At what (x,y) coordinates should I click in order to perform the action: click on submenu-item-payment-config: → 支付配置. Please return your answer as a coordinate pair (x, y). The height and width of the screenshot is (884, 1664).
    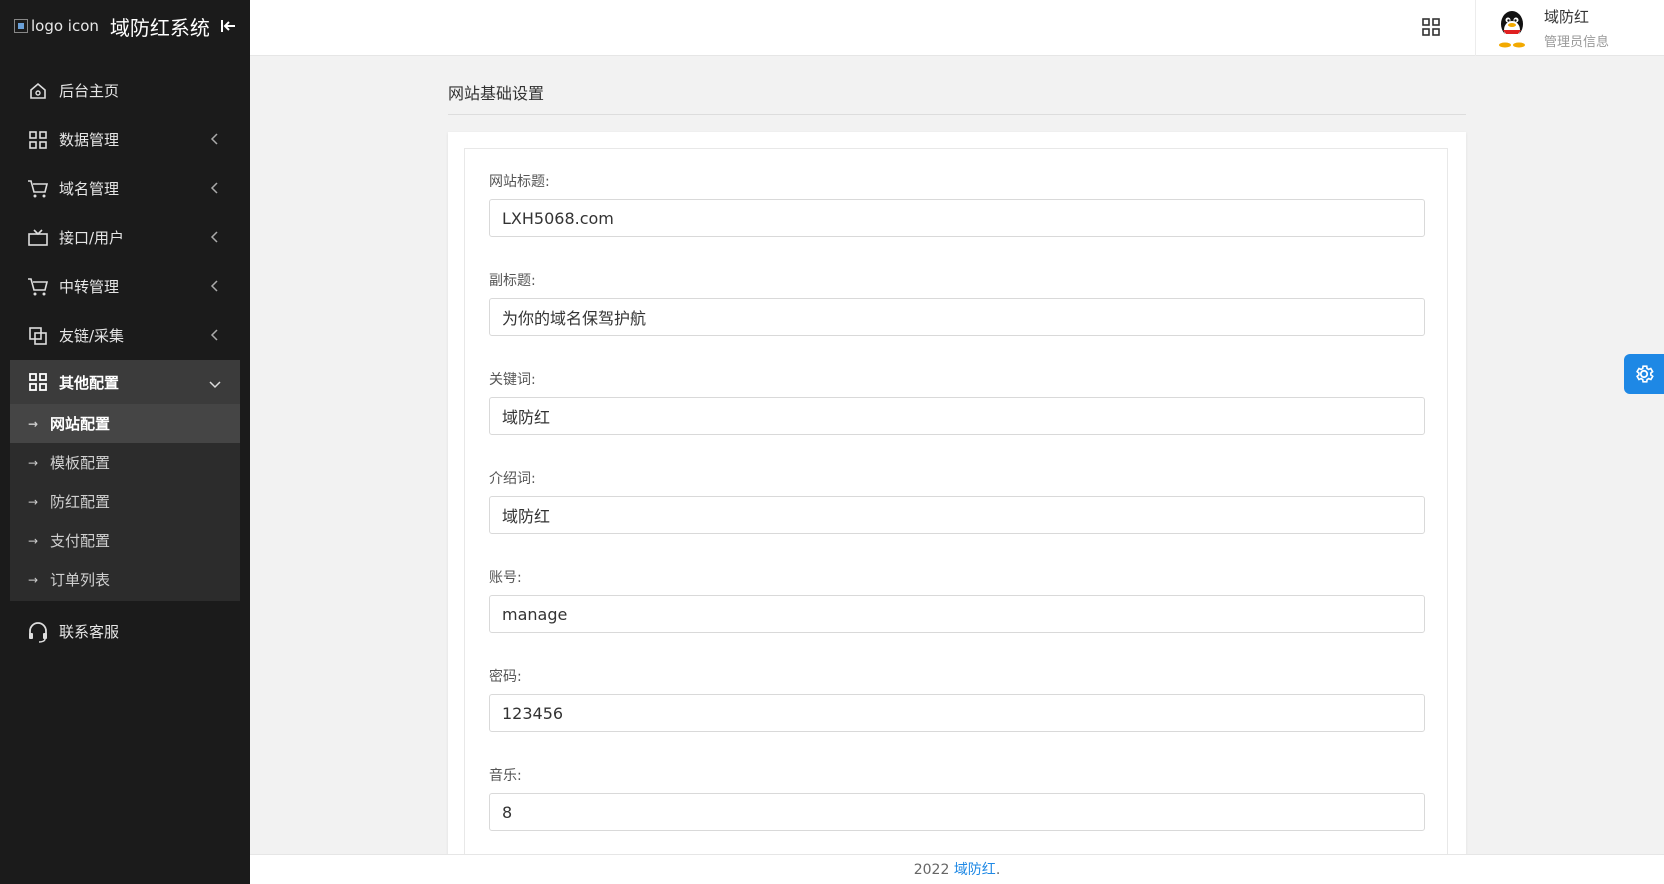
    Looking at the image, I should click on (125, 540).